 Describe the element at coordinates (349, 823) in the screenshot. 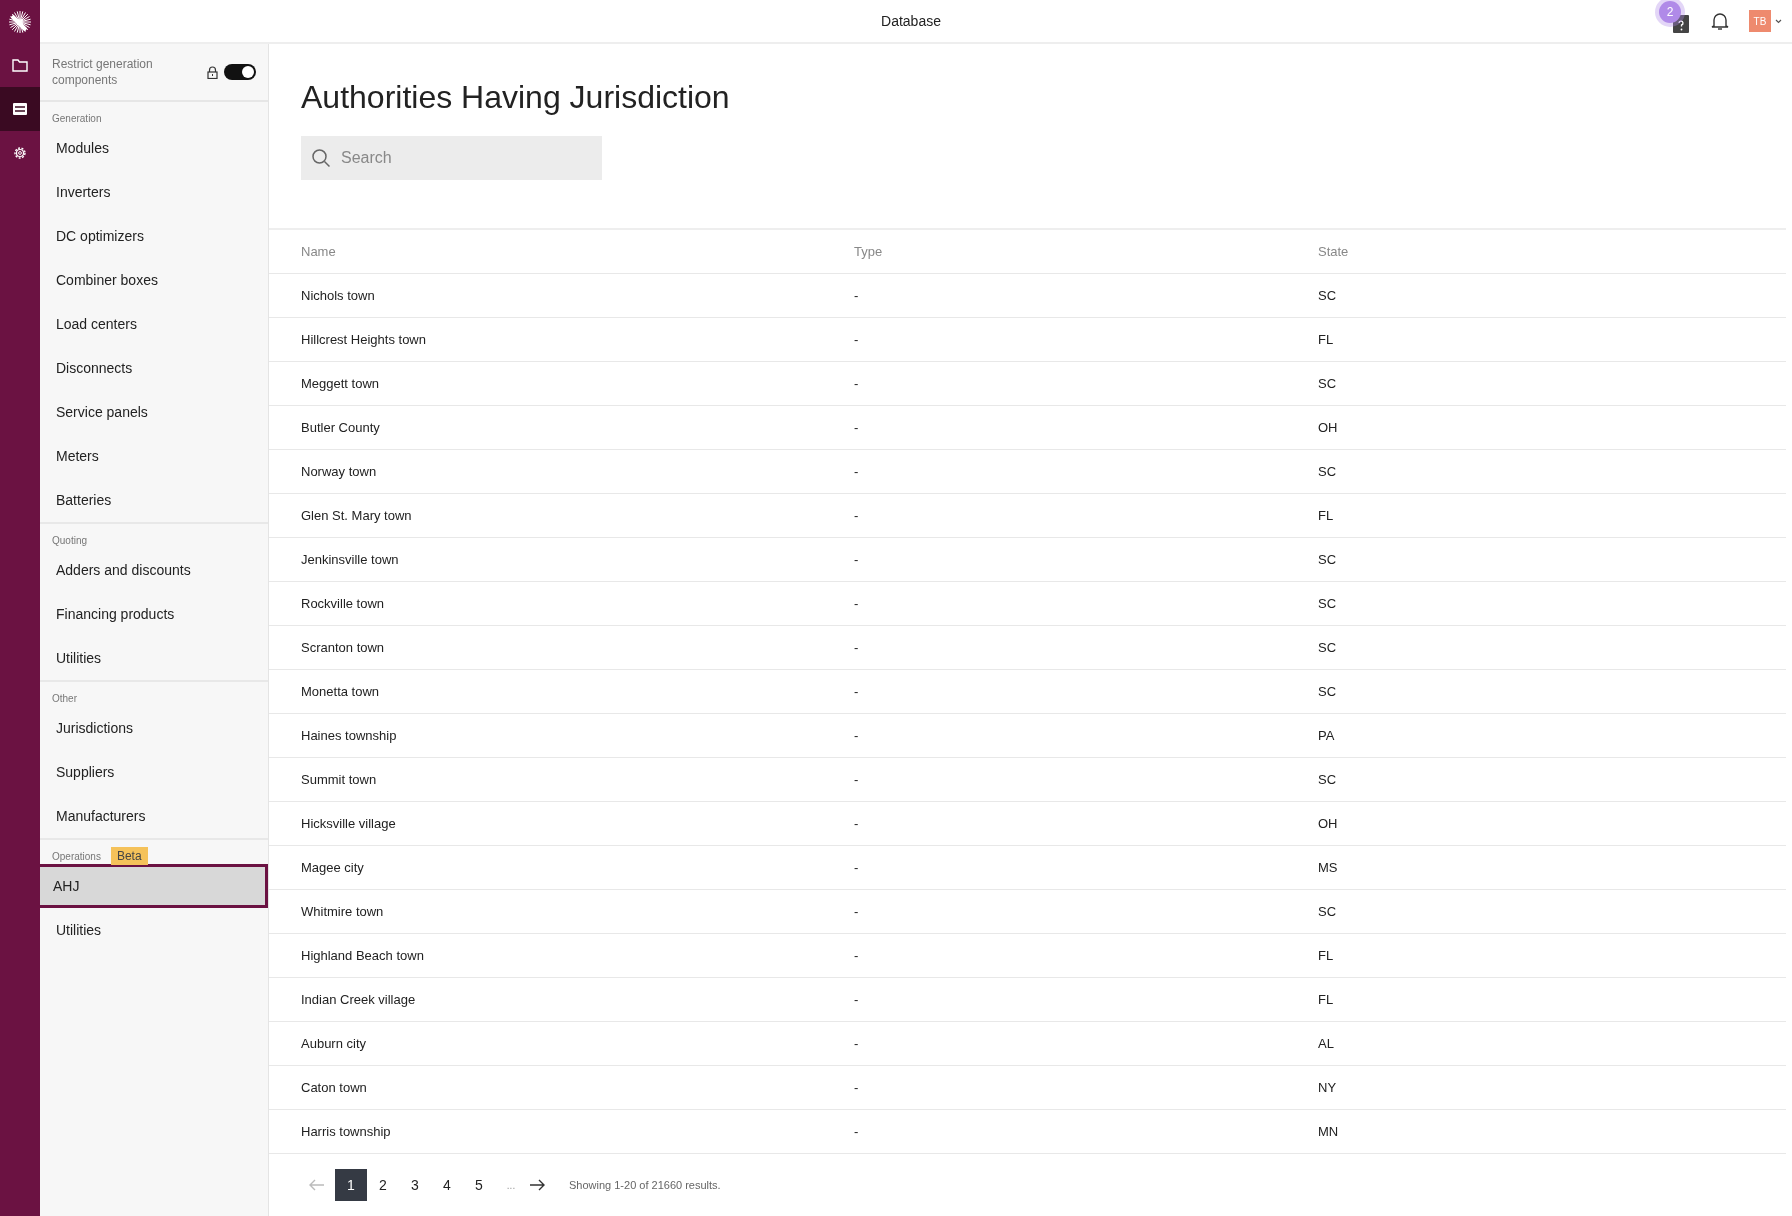

I see `table-cell-text: Hicksville village` at that location.